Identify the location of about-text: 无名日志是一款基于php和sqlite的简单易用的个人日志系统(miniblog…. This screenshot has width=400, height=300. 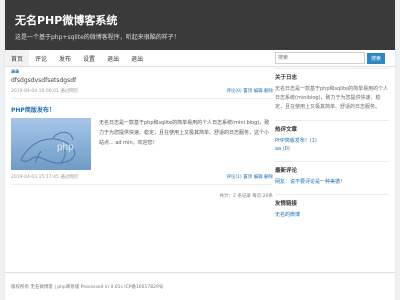
(332, 98).